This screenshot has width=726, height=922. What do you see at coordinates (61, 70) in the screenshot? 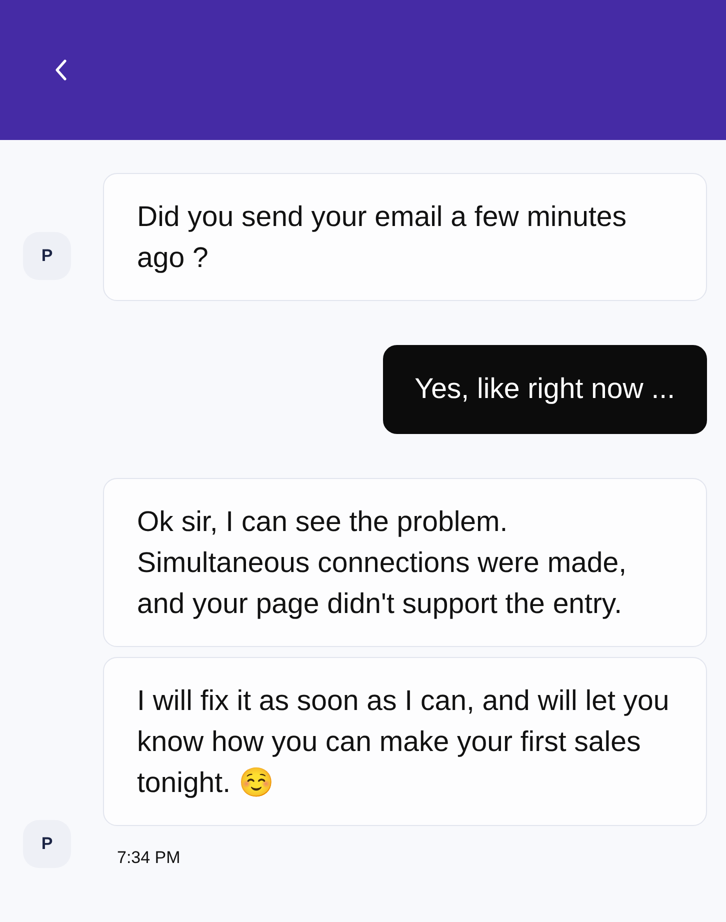
I see `back-icon` at bounding box center [61, 70].